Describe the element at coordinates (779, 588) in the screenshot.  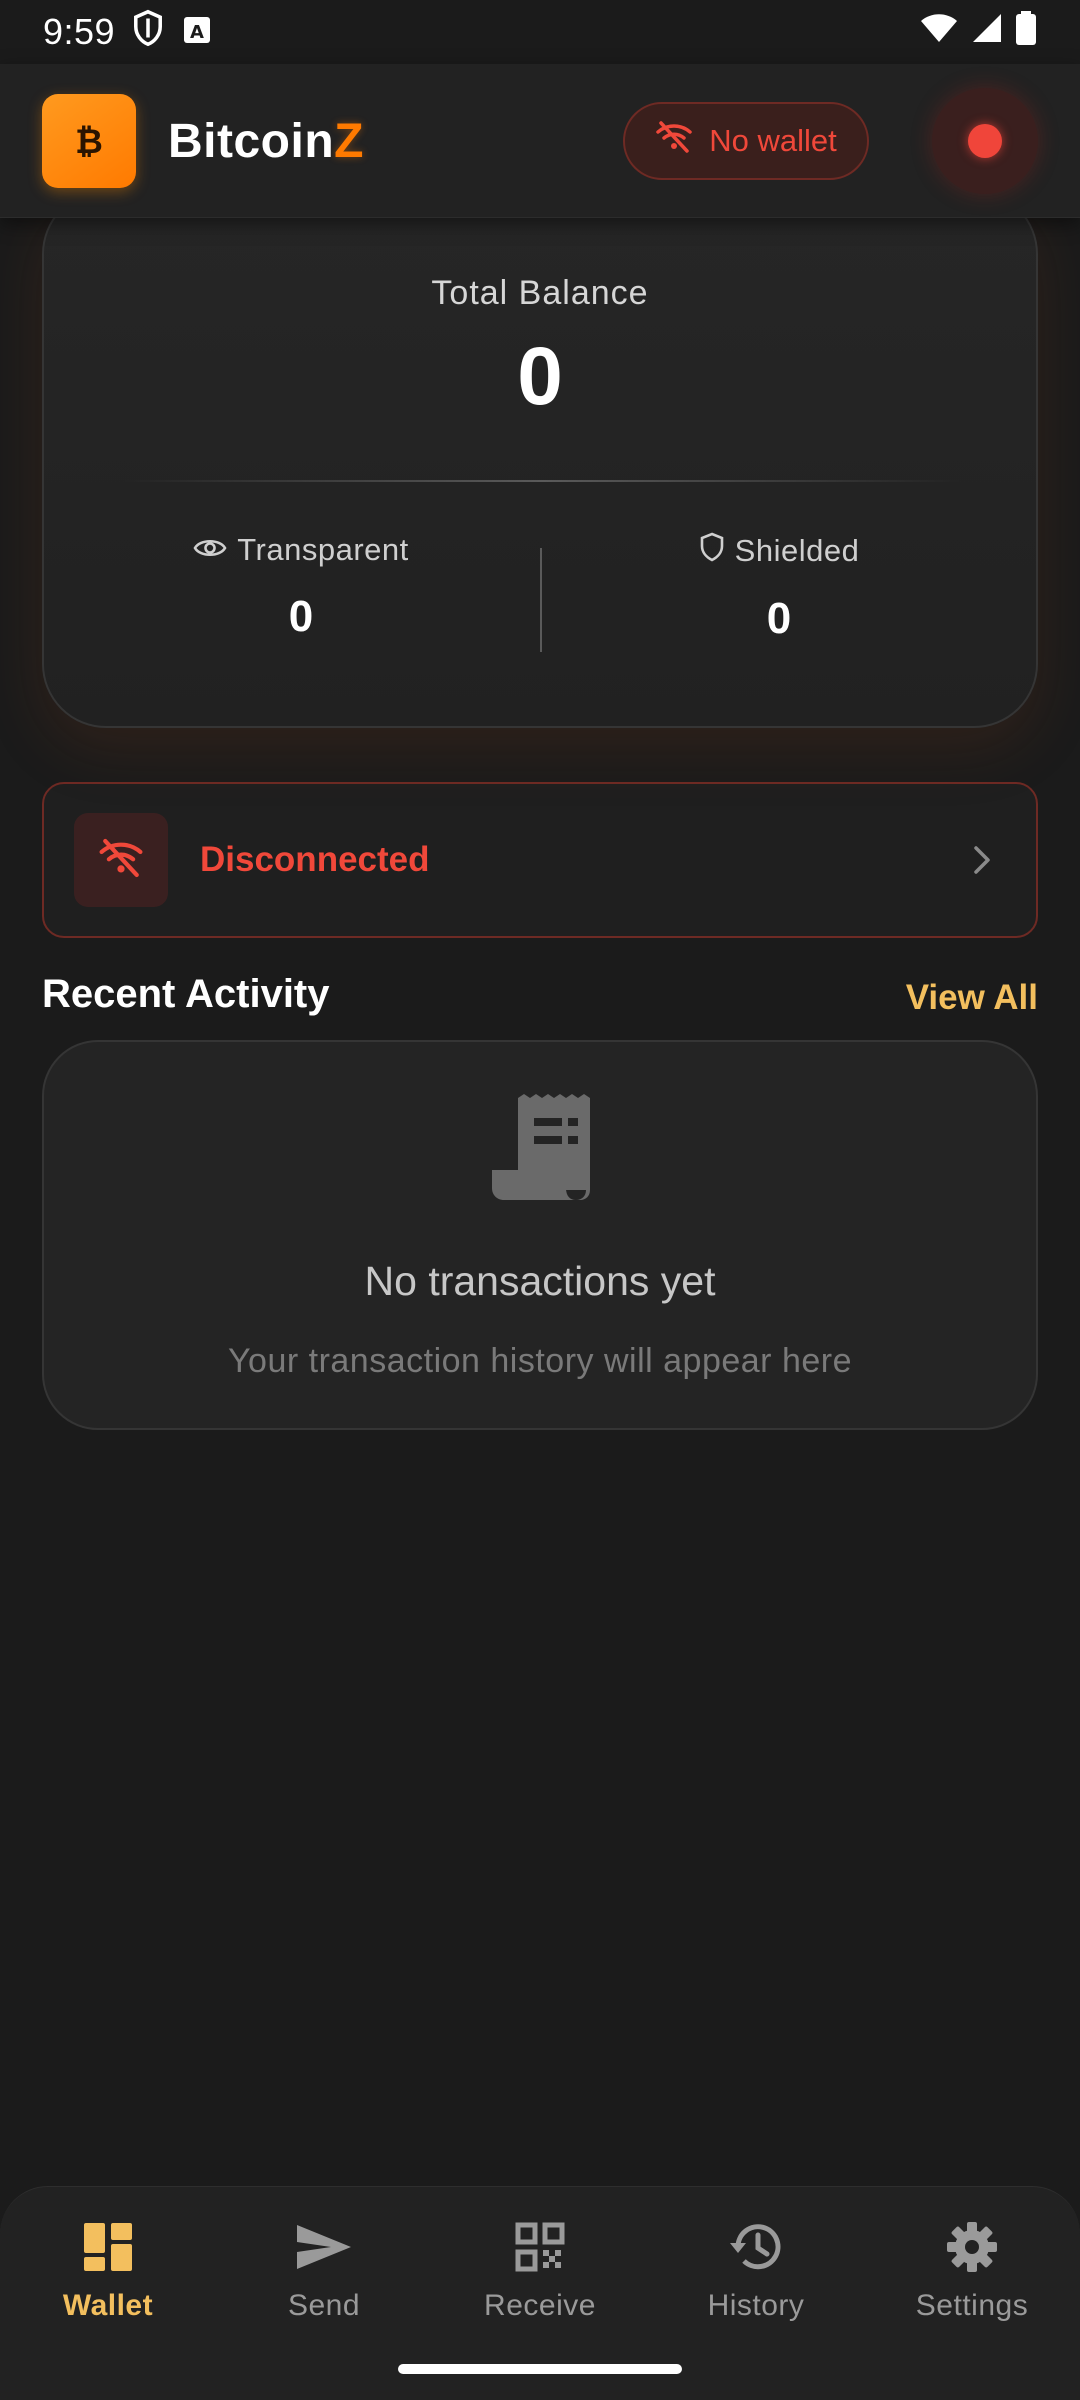
I see `shielded-balance: Shielded 0` at that location.